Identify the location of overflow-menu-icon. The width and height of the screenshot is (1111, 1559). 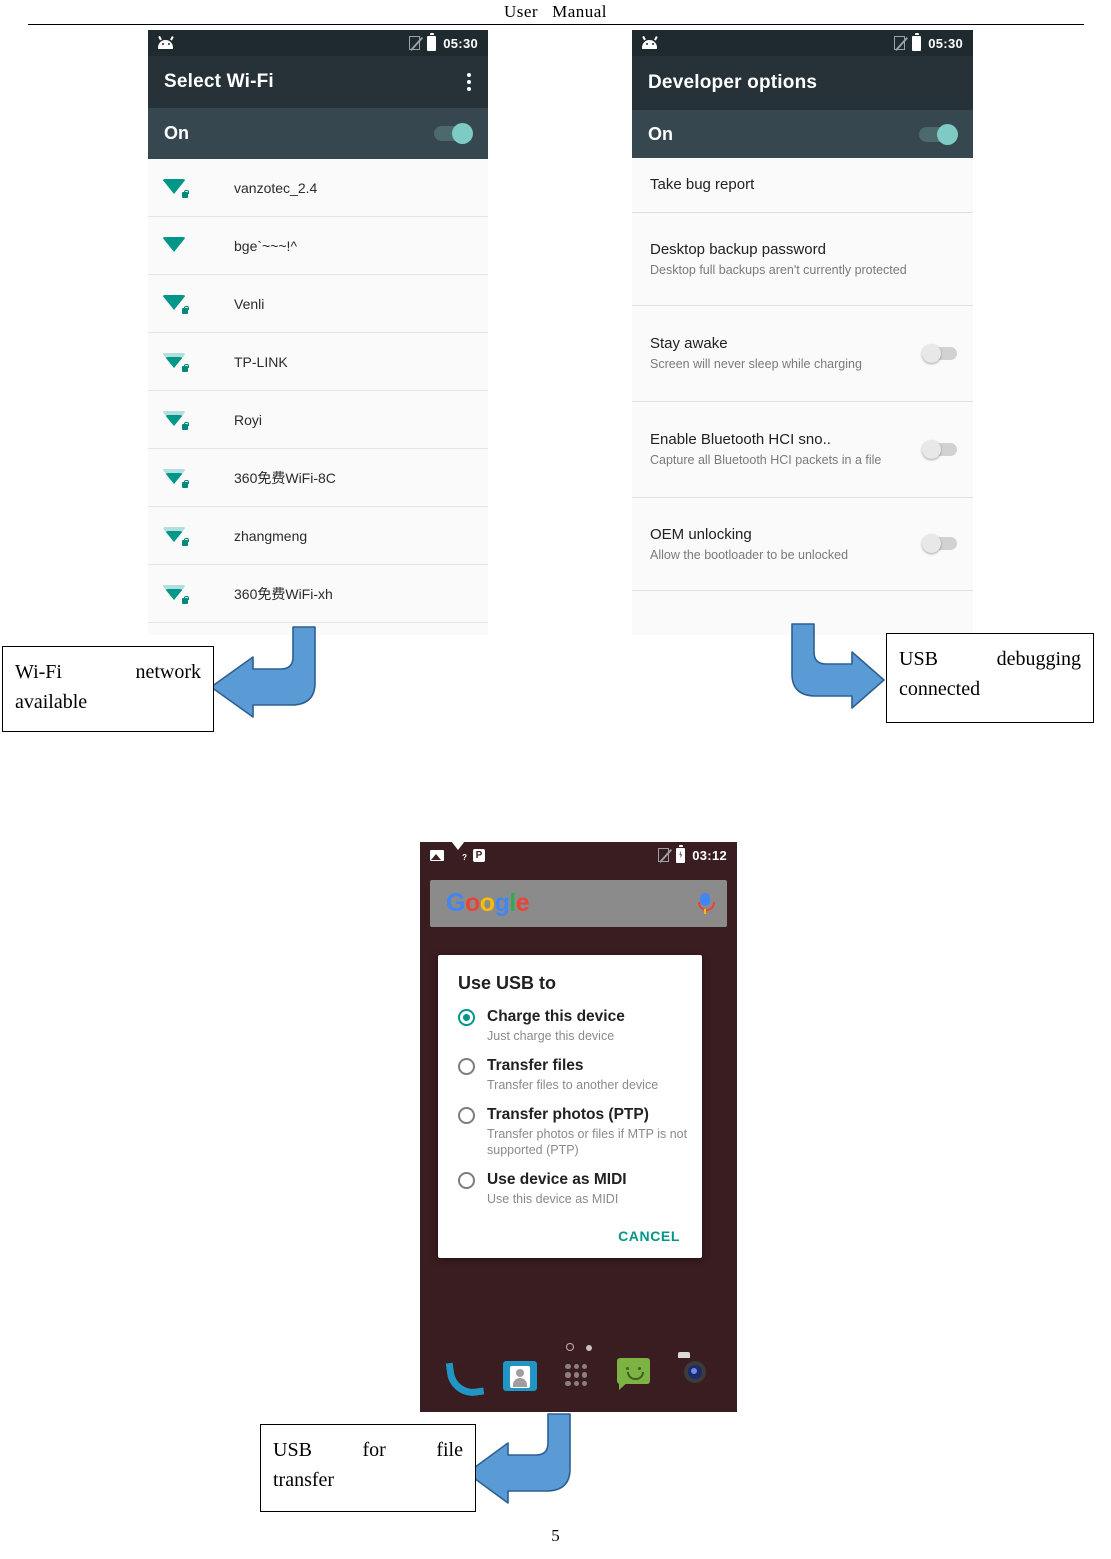
(469, 82).